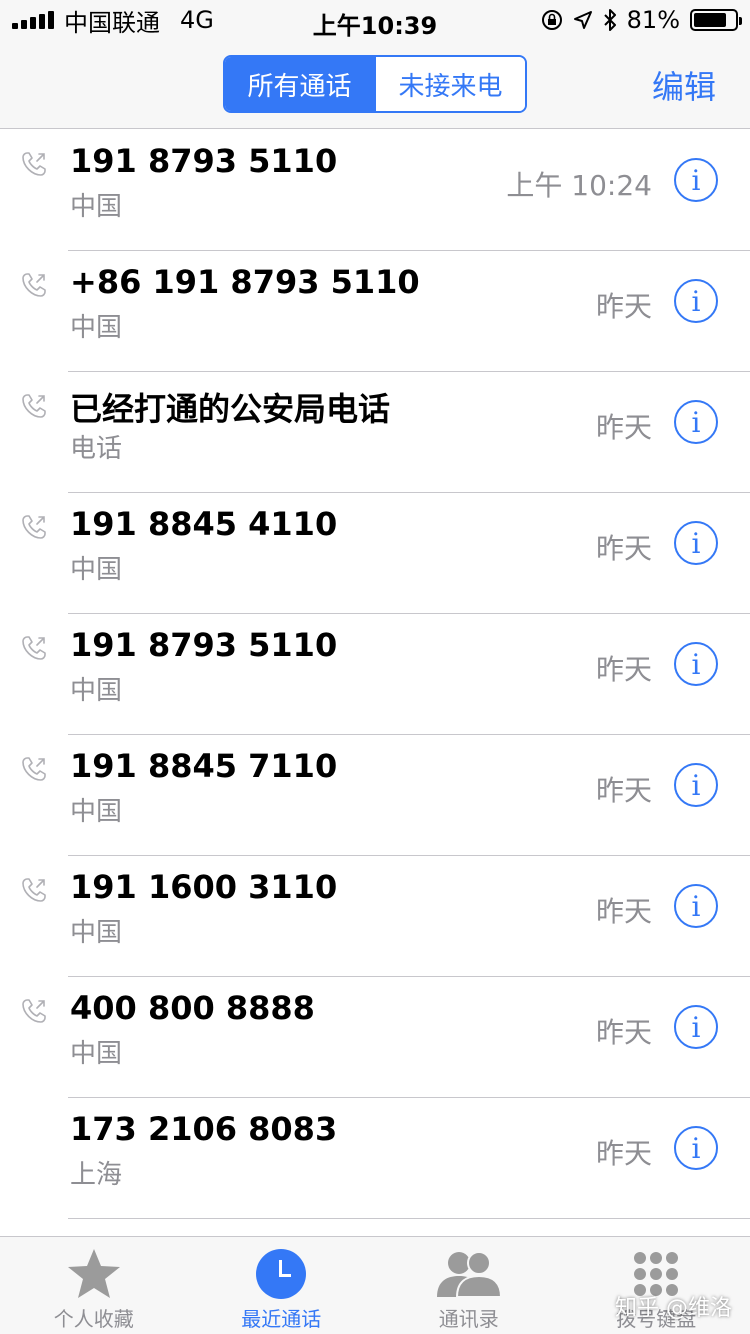 The width and height of the screenshot is (750, 1334). I want to click on call-row: 191 8793 5110 中国 昨天 i, so click(375, 674).